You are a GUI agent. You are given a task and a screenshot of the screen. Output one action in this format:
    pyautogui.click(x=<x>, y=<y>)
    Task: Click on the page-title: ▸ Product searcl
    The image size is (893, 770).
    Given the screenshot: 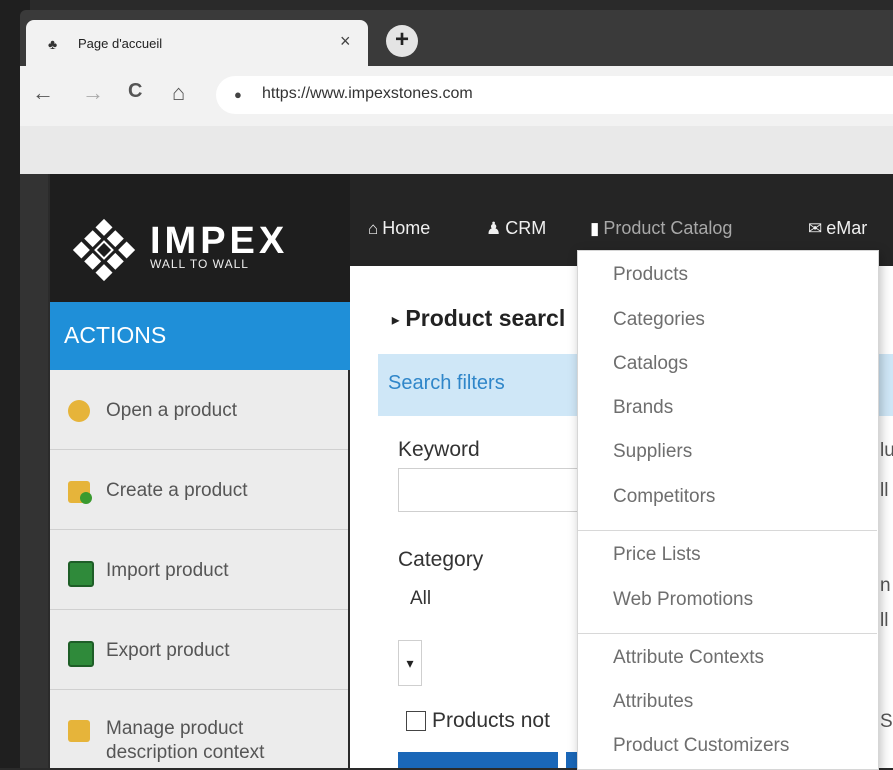 What is the action you would take?
    pyautogui.click(x=478, y=318)
    